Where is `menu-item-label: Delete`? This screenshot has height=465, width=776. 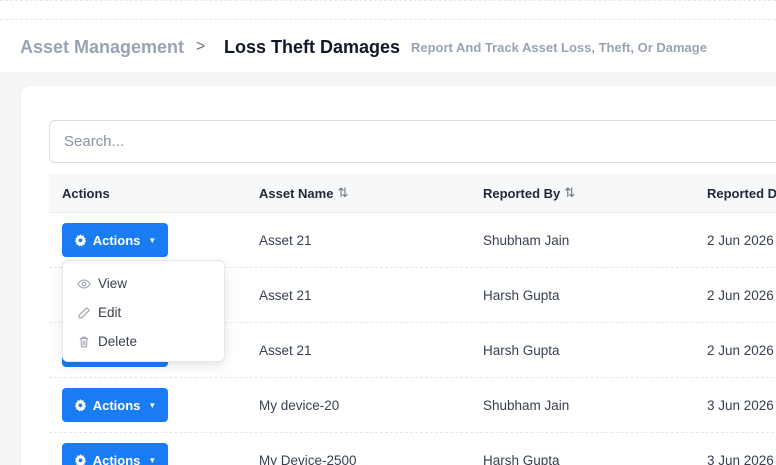
menu-item-label: Delete is located at coordinates (118, 341).